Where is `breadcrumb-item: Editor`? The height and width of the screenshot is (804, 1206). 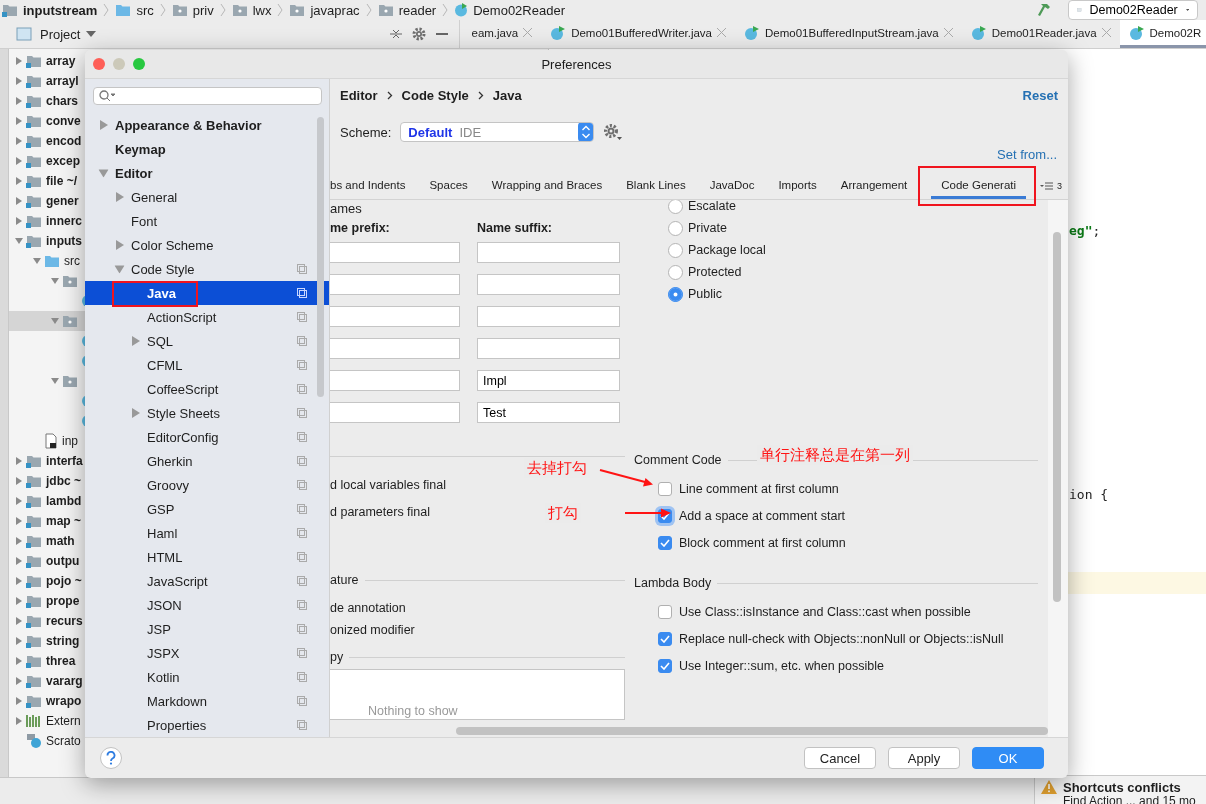
breadcrumb-item: Editor is located at coordinates (359, 95).